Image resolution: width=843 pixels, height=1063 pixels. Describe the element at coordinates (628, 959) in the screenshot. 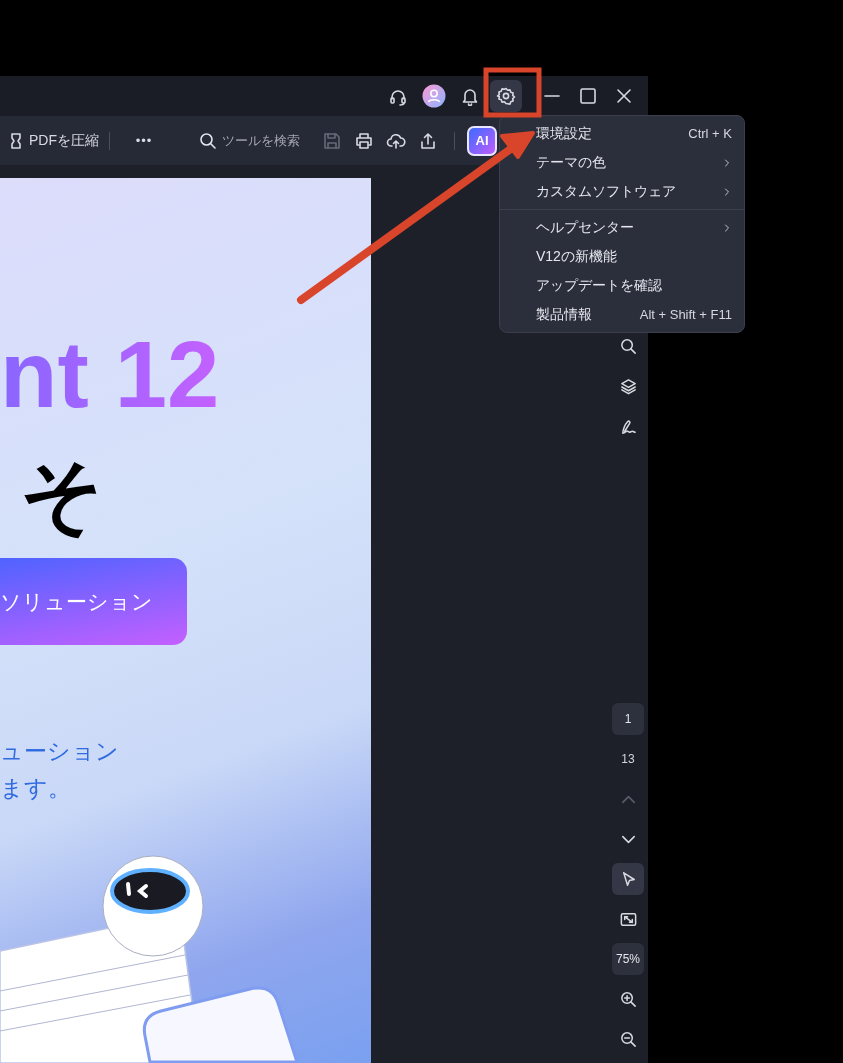

I see `zoom-level: 75%` at that location.